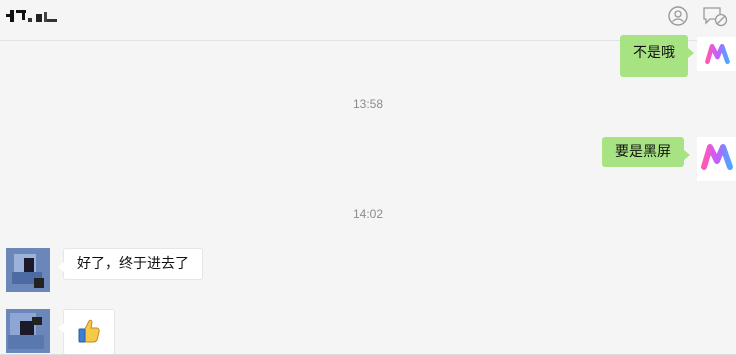 This screenshot has height=355, width=736. Describe the element at coordinates (89, 331) in the screenshot. I see `thumbs-up-icon` at that location.